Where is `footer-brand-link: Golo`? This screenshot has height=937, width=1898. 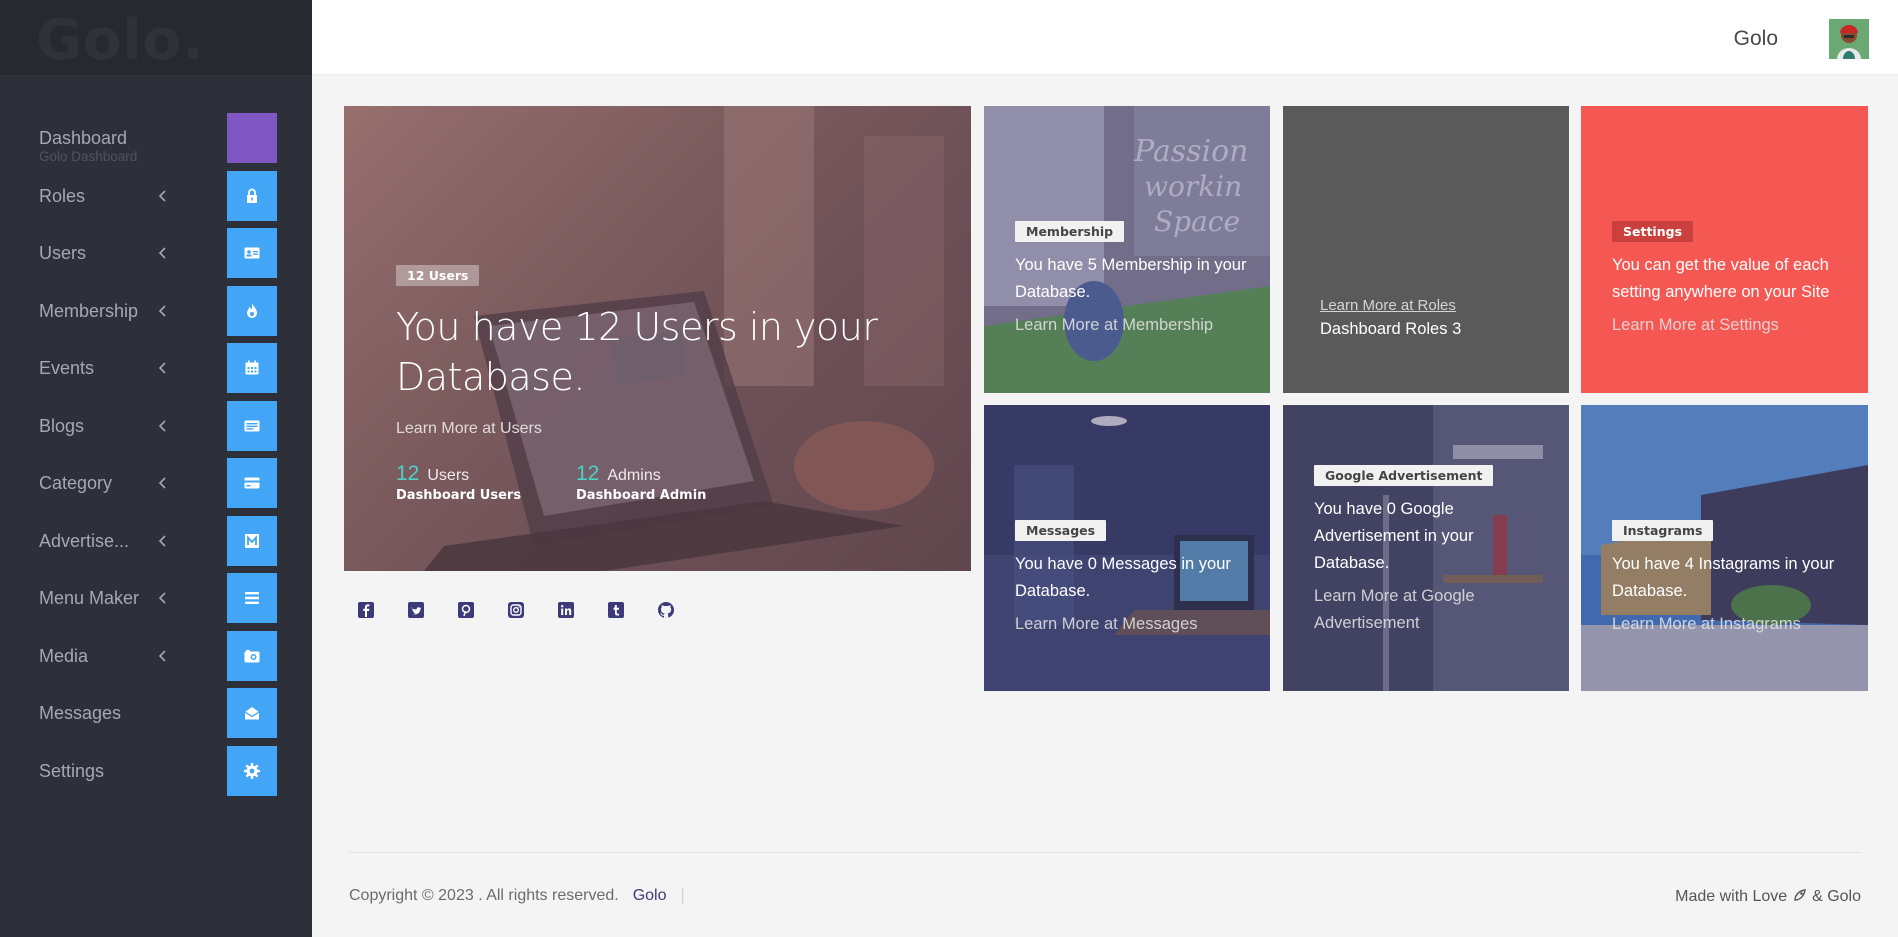
footer-brand-link: Golo is located at coordinates (650, 895).